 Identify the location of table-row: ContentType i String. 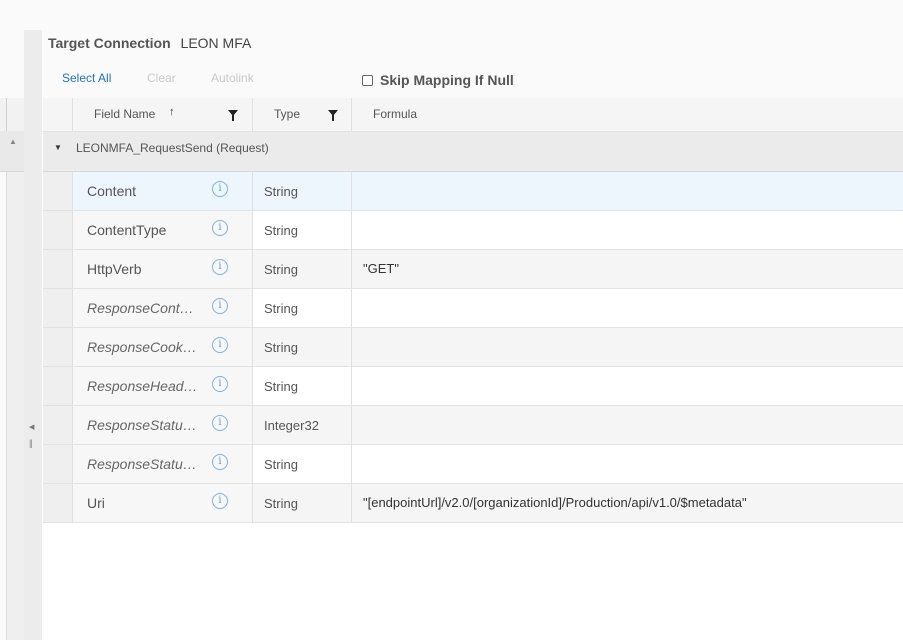
(473, 230).